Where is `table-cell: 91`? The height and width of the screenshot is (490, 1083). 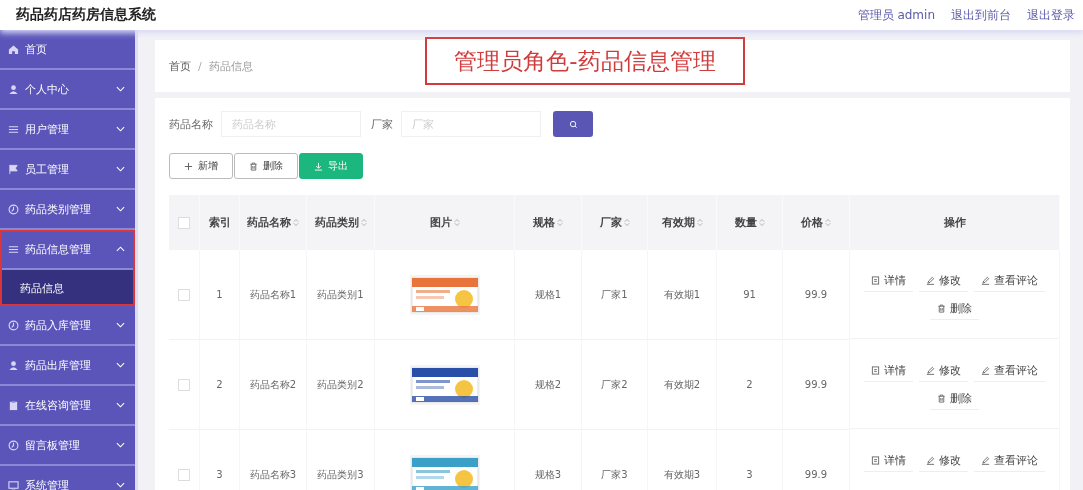 table-cell: 91 is located at coordinates (749, 294).